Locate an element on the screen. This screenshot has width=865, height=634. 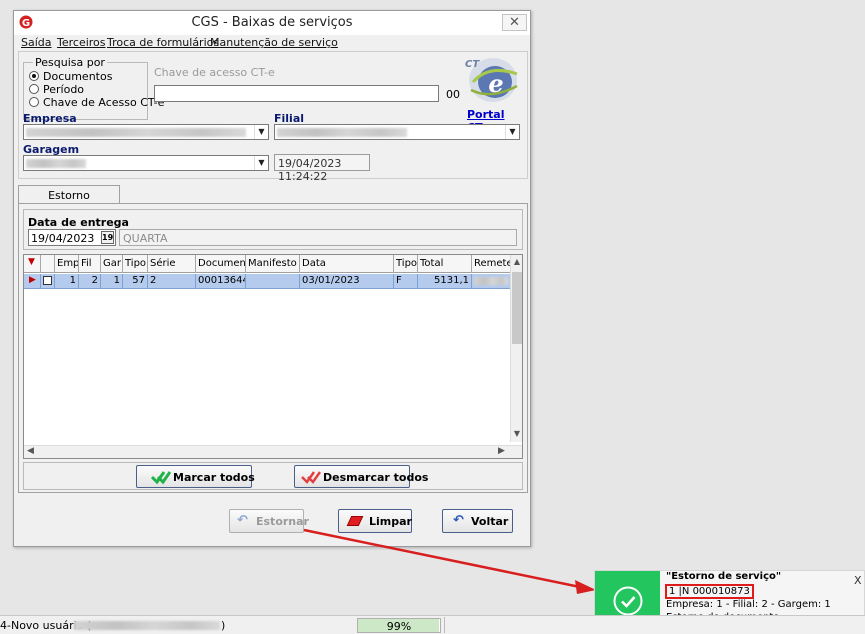
voltar-button: ↶ Voltar is located at coordinates (477, 521).